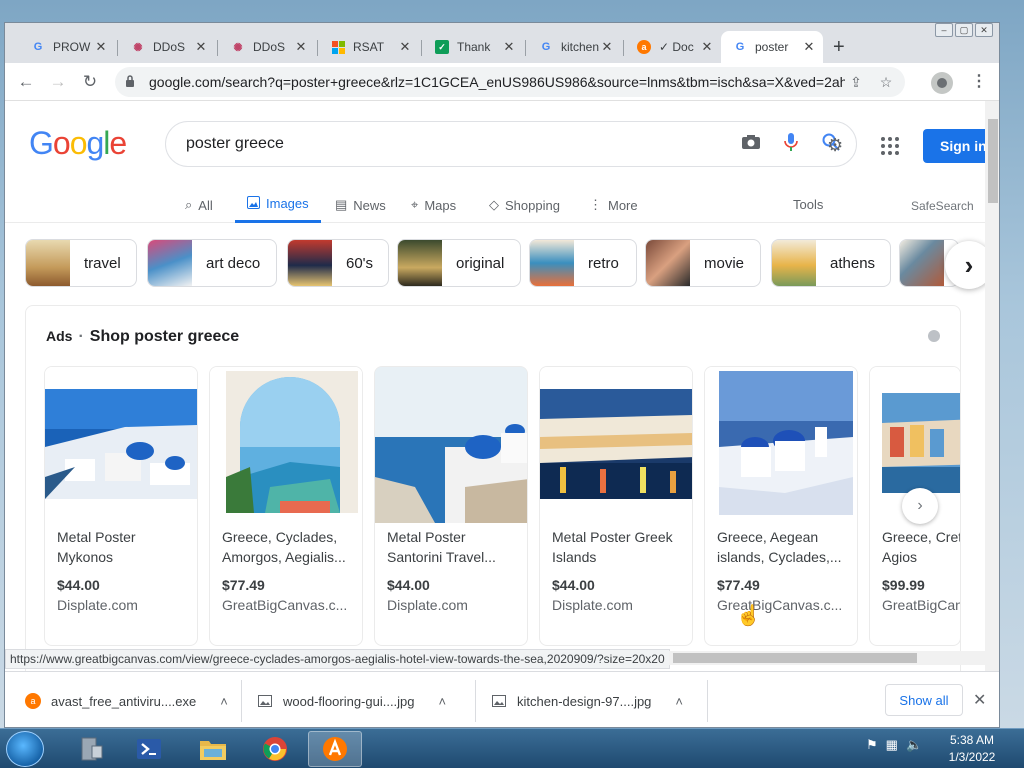 Image resolution: width=1024 pixels, height=768 pixels. I want to click on download-item: a avast_free_antiviru....exe ˄, so click(126, 701).